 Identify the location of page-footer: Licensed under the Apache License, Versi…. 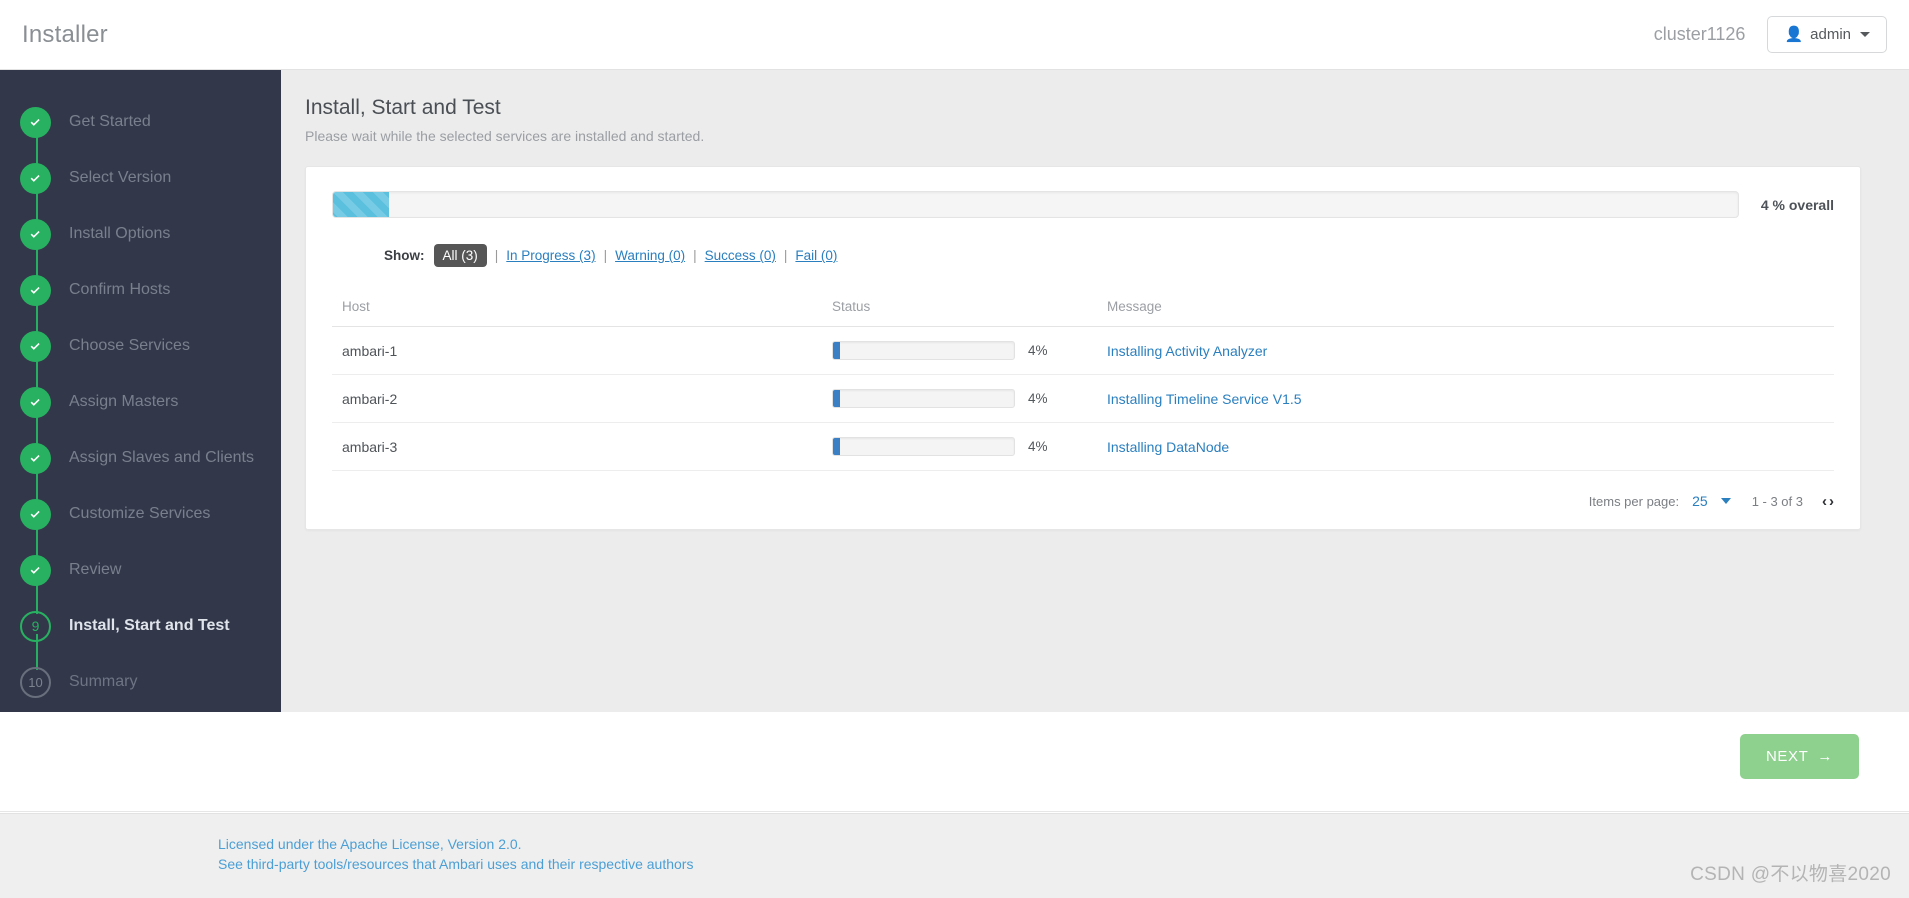
(954, 855).